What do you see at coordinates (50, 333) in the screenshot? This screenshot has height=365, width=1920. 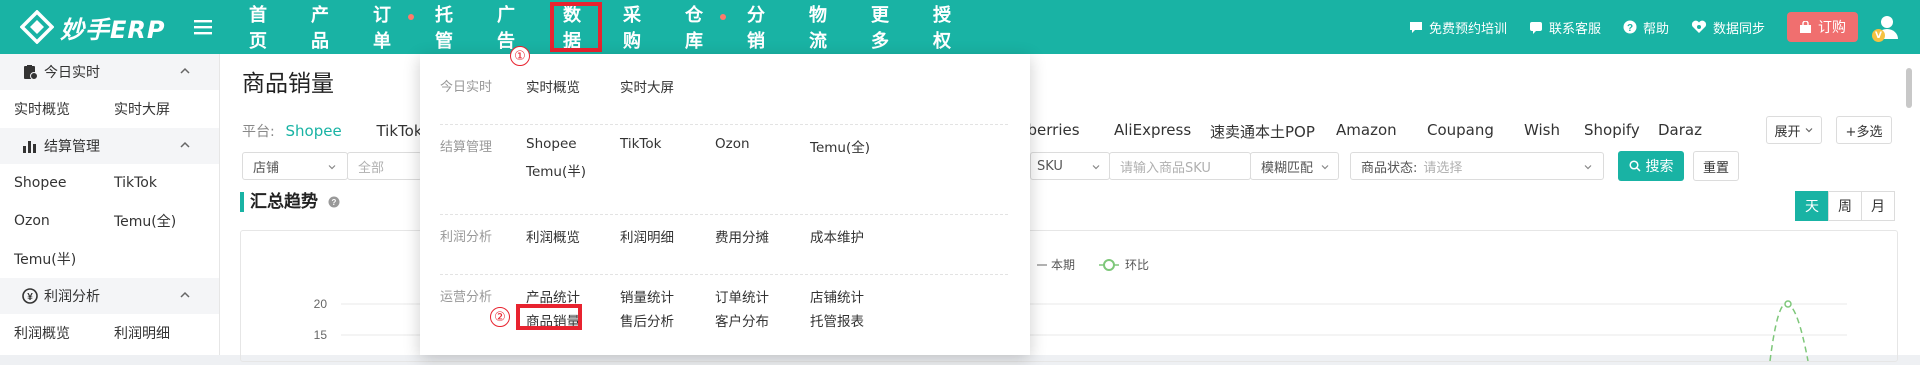 I see `sidebar-item-profit-overview: 利润概览` at bounding box center [50, 333].